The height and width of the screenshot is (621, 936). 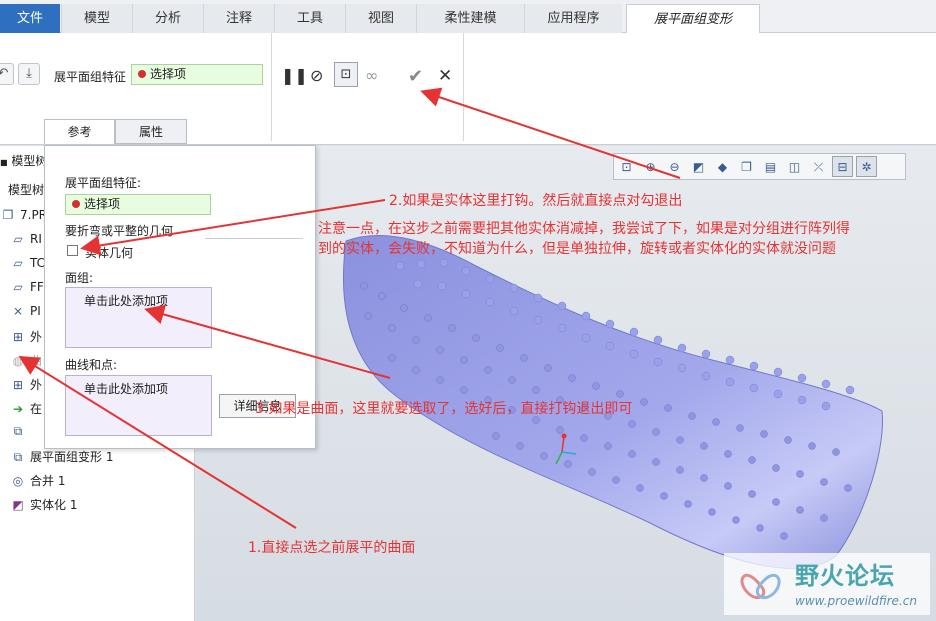 I want to click on annotation-note-3a: 注意一点，在这步之前需要把其他实体消减掉，我尝试了下，如果是对分组进行阵列得, so click(x=584, y=229).